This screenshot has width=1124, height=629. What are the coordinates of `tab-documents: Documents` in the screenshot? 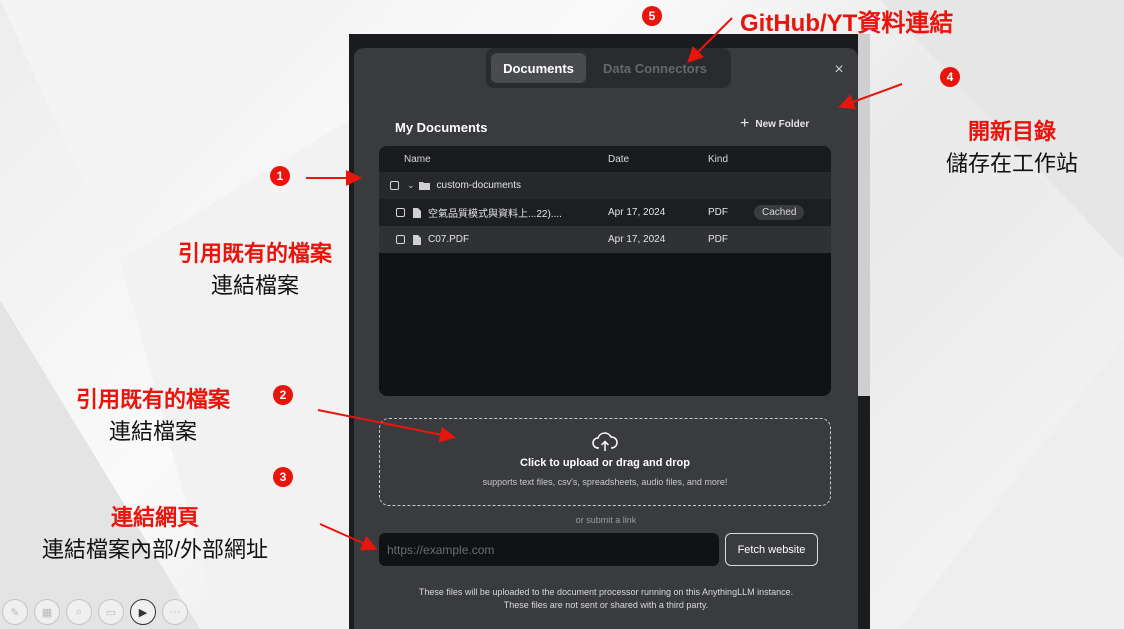 It's located at (538, 68).